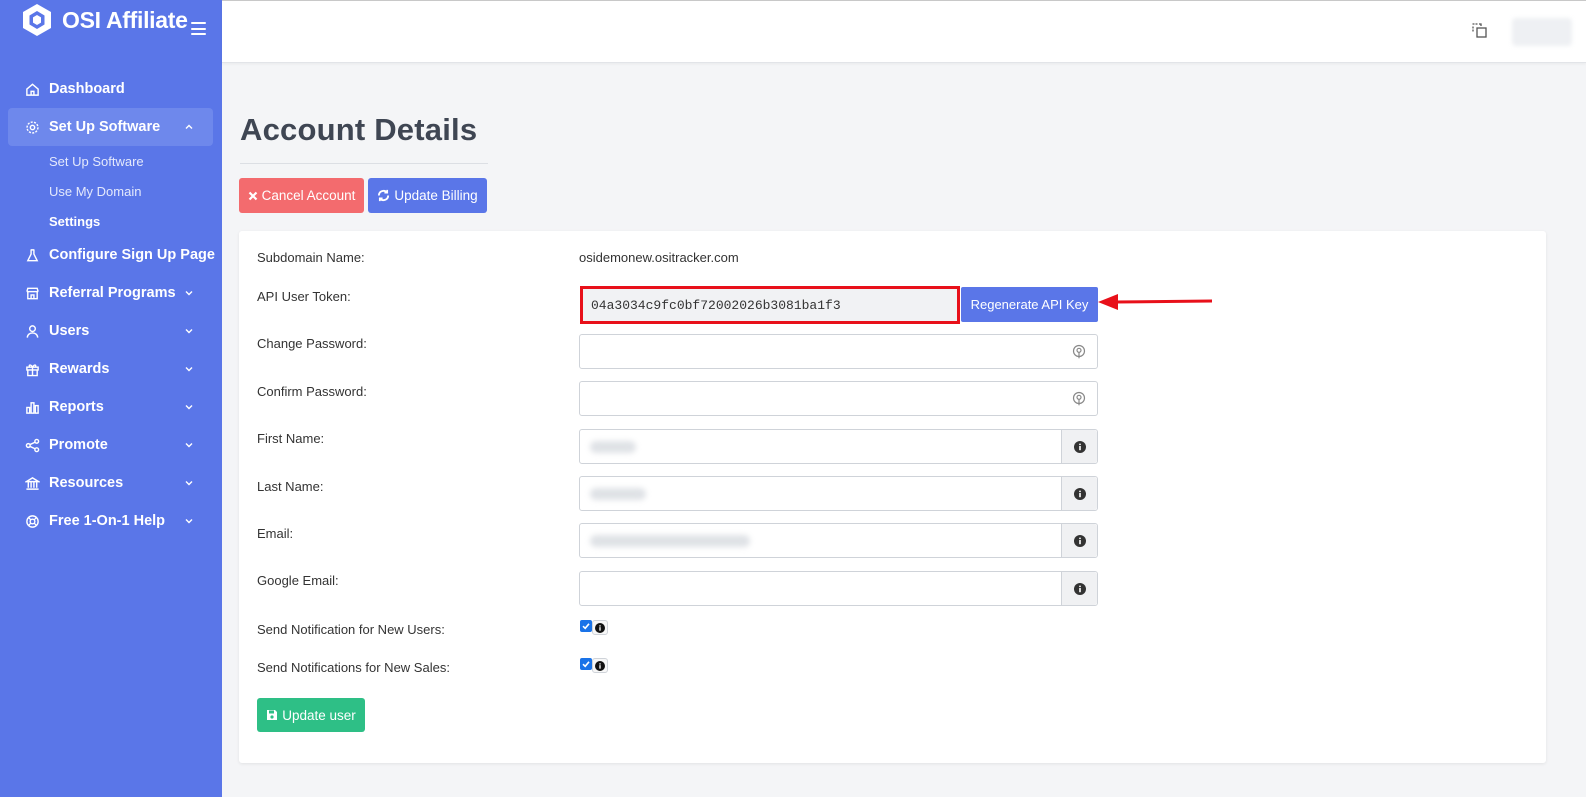  Describe the element at coordinates (290, 486) in the screenshot. I see `last-name-label: Last Name:` at that location.